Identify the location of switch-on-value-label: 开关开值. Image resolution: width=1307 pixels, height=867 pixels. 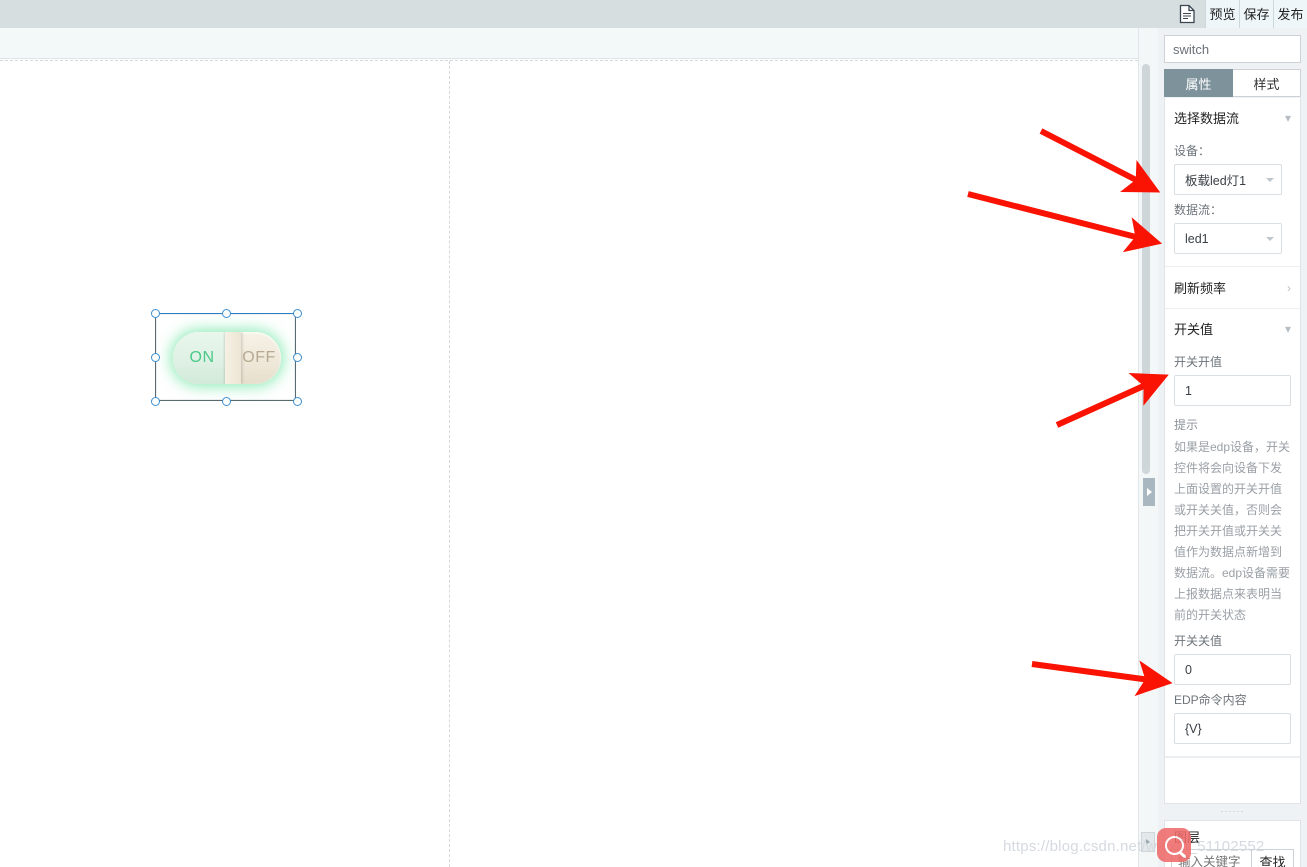
(1198, 362).